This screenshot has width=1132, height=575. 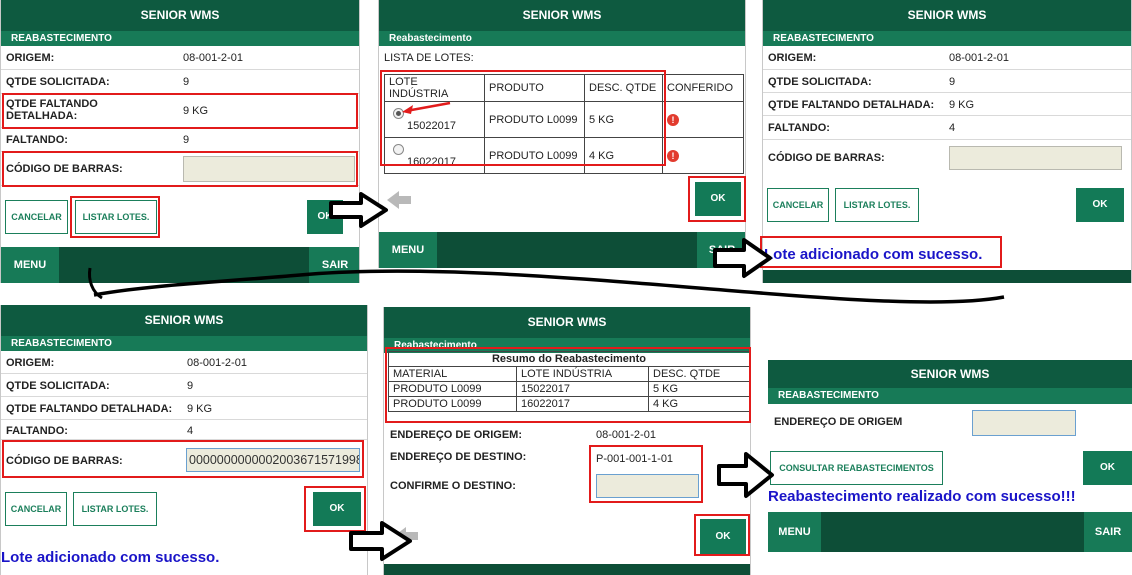 I want to click on origin-address-value: 08-001-2-01, so click(x=626, y=435).